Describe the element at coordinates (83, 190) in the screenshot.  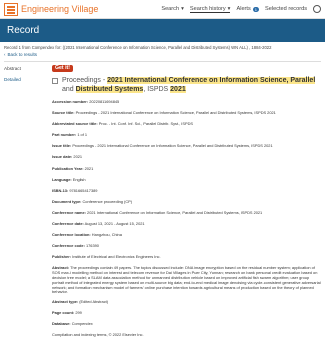
I see `field-value: 9781665417389` at that location.